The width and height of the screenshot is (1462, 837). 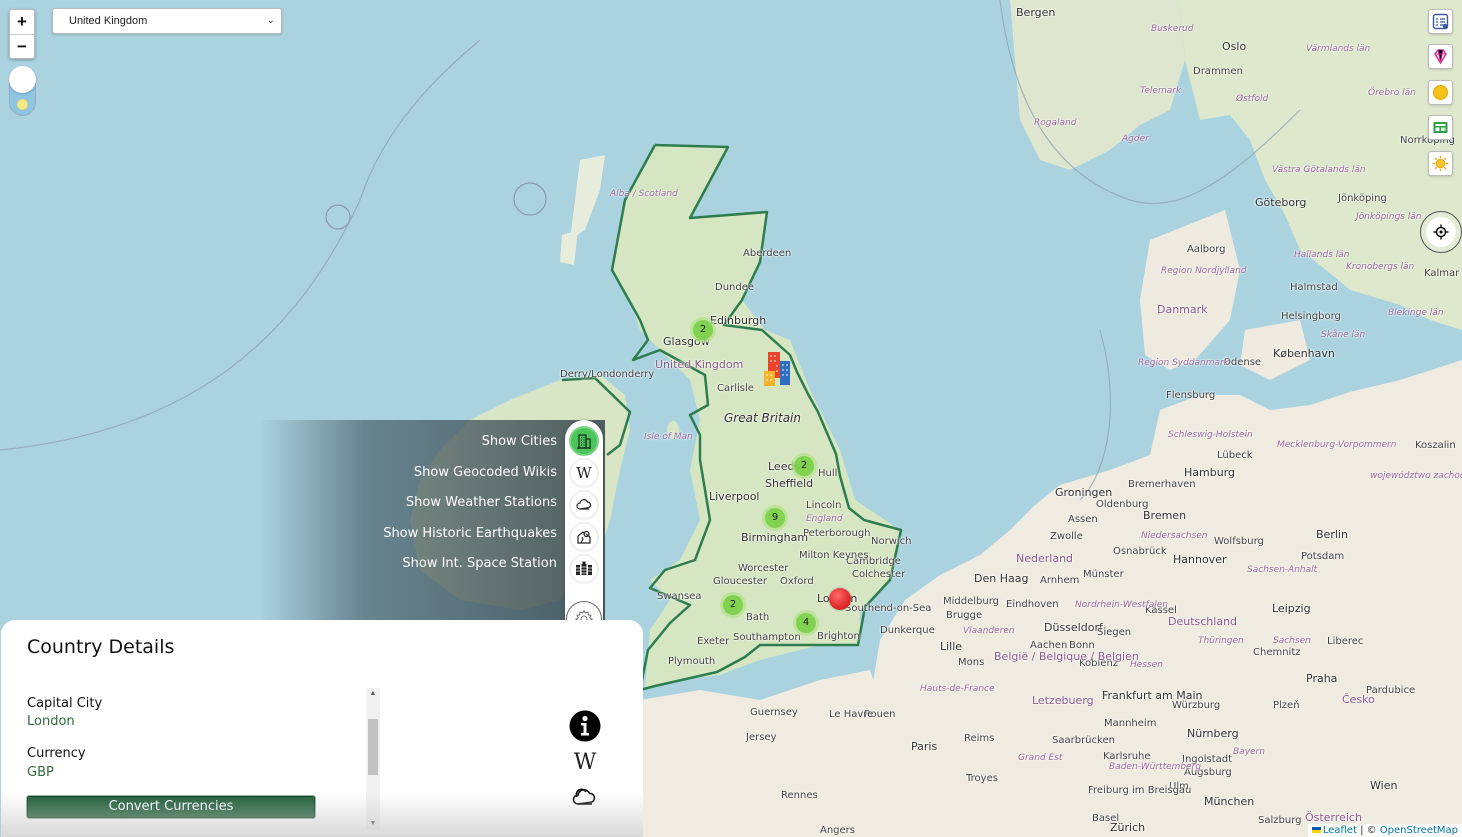 I want to click on openstreetmap-link: OpenStreetMap, so click(x=1419, y=830).